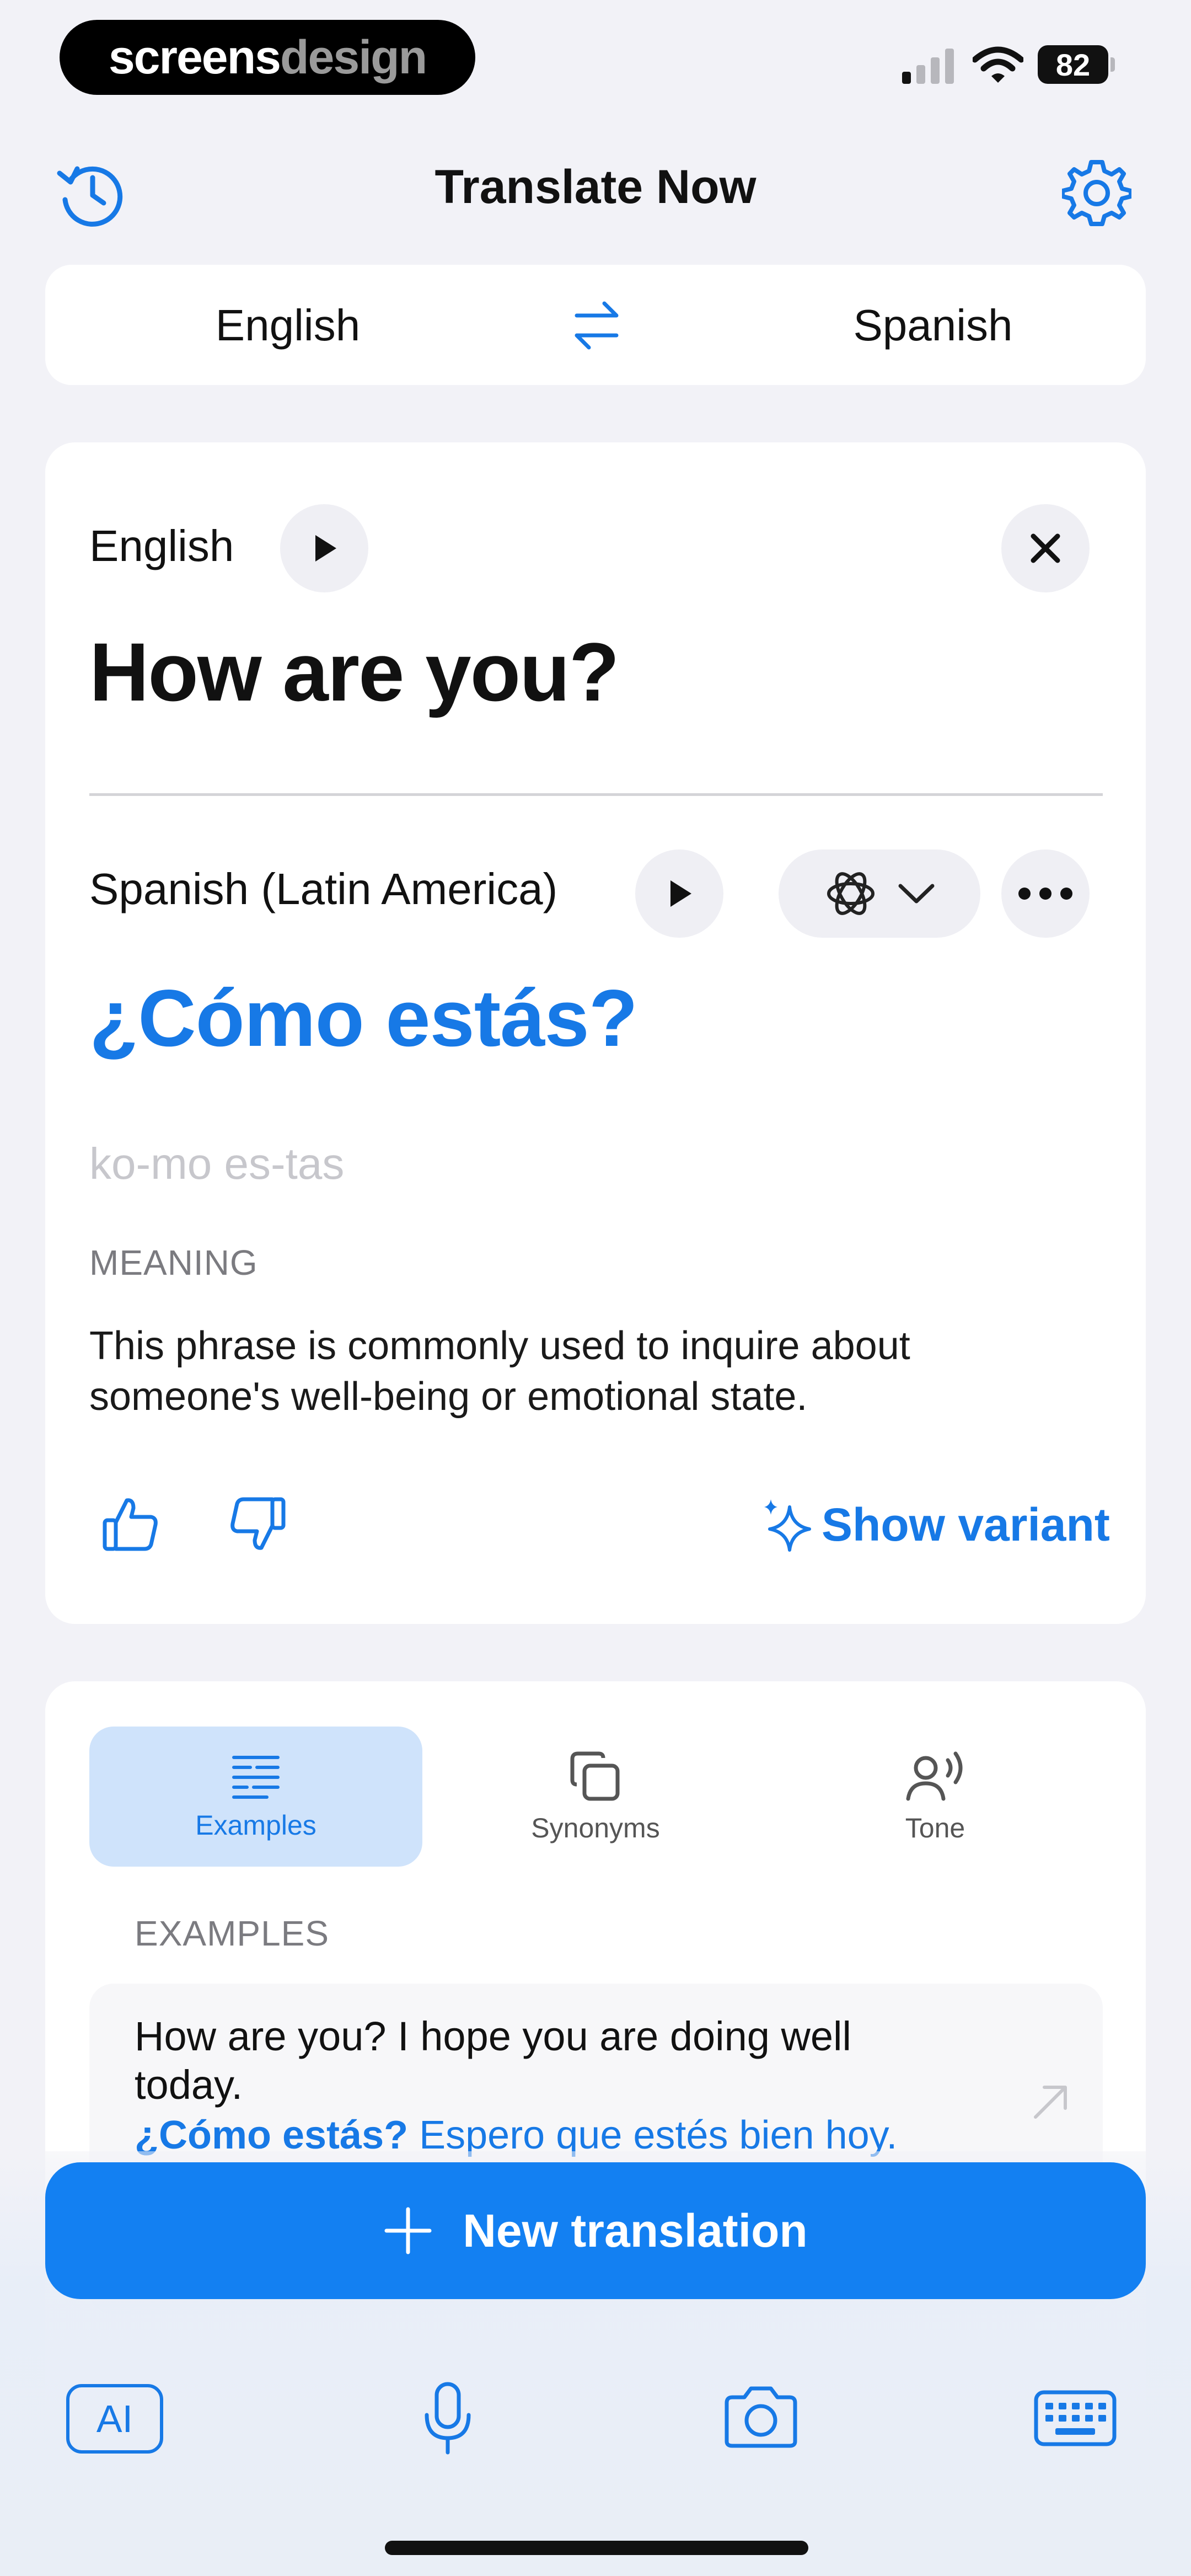 The image size is (1191, 2576). What do you see at coordinates (130, 1525) in the screenshot?
I see `thumbs-up-icon` at bounding box center [130, 1525].